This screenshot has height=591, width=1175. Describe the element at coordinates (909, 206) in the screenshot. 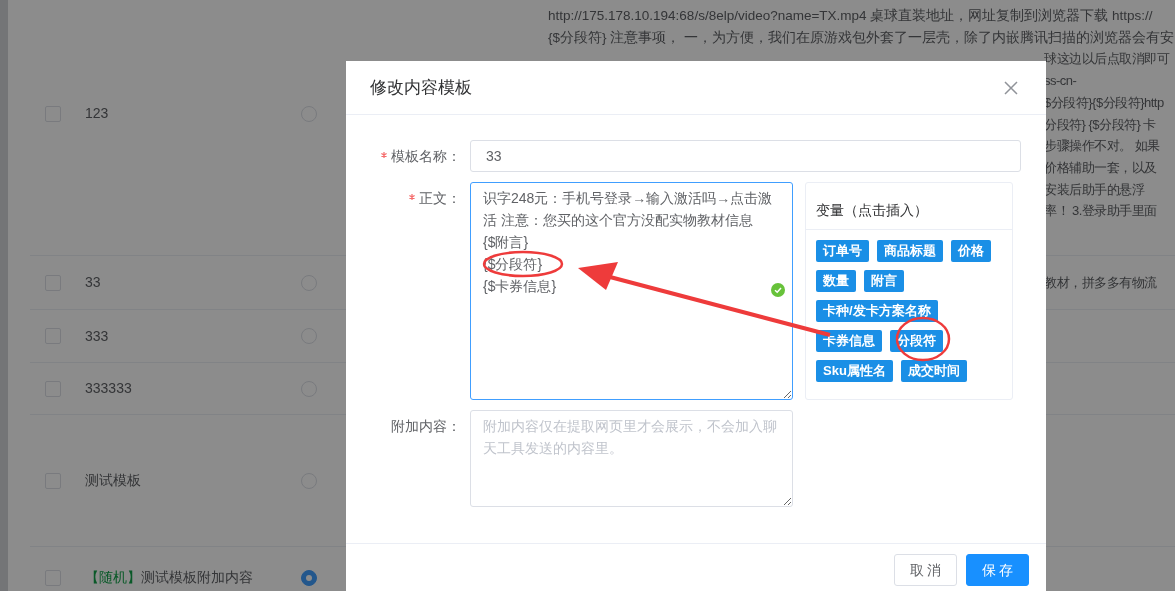

I see `panel-title: 变量（点击插入）` at that location.